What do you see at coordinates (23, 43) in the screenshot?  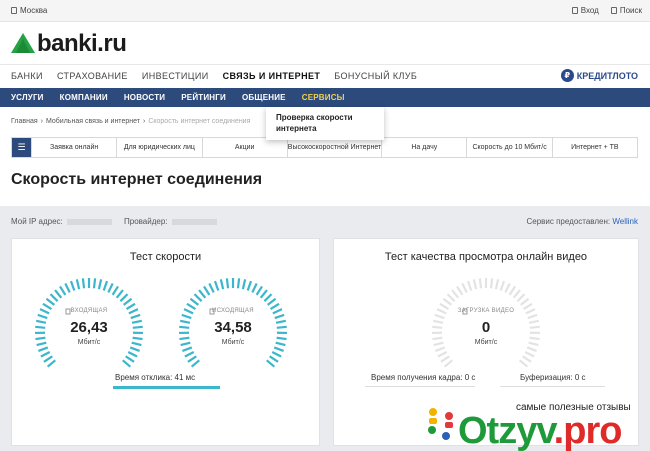 I see `tree-icon` at bounding box center [23, 43].